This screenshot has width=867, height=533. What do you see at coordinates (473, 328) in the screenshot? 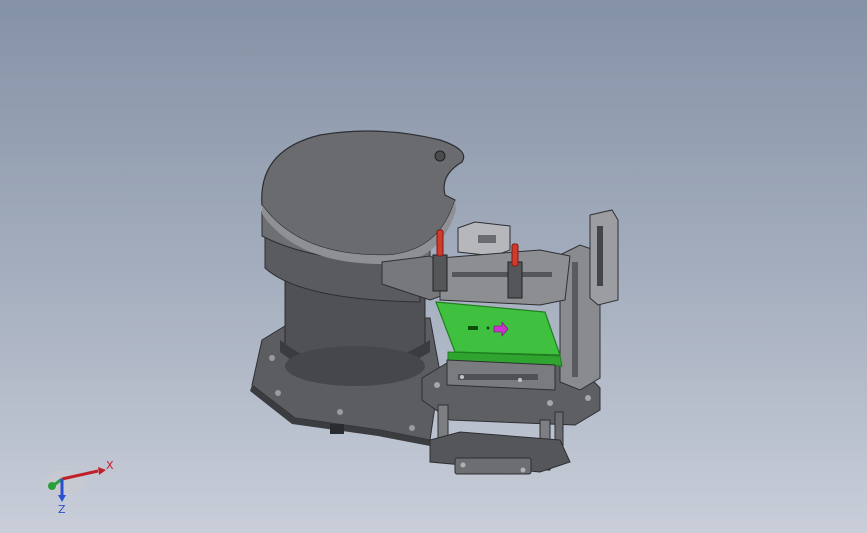
I see `pcb-label` at bounding box center [473, 328].